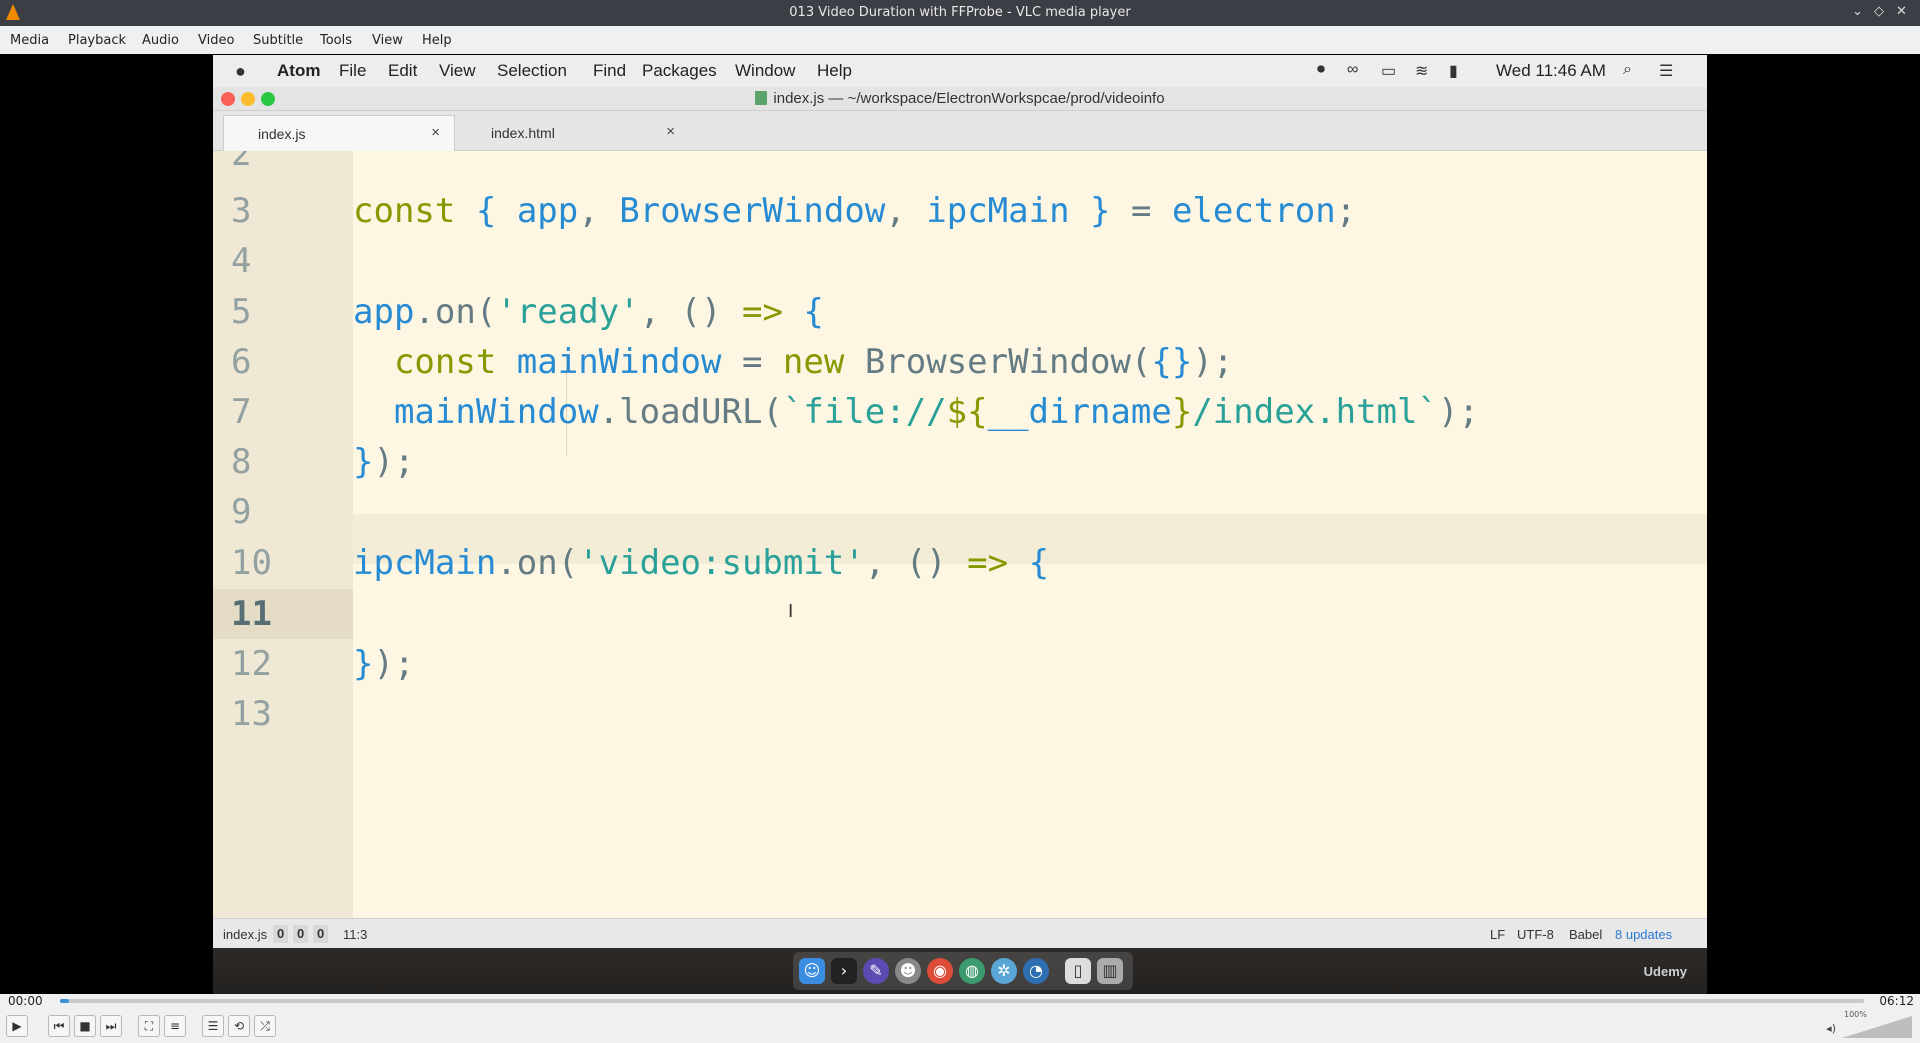  What do you see at coordinates (1321, 69) in the screenshot?
I see `record-icon: ⏺` at bounding box center [1321, 69].